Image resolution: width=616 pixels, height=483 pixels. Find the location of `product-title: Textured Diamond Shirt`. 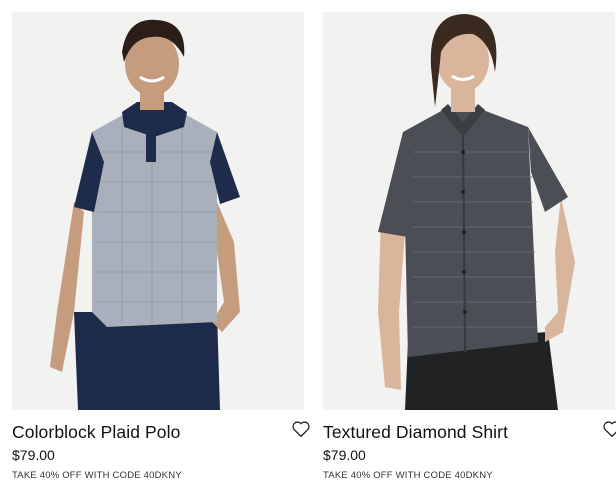

product-title: Textured Diamond Shirt is located at coordinates (415, 432).